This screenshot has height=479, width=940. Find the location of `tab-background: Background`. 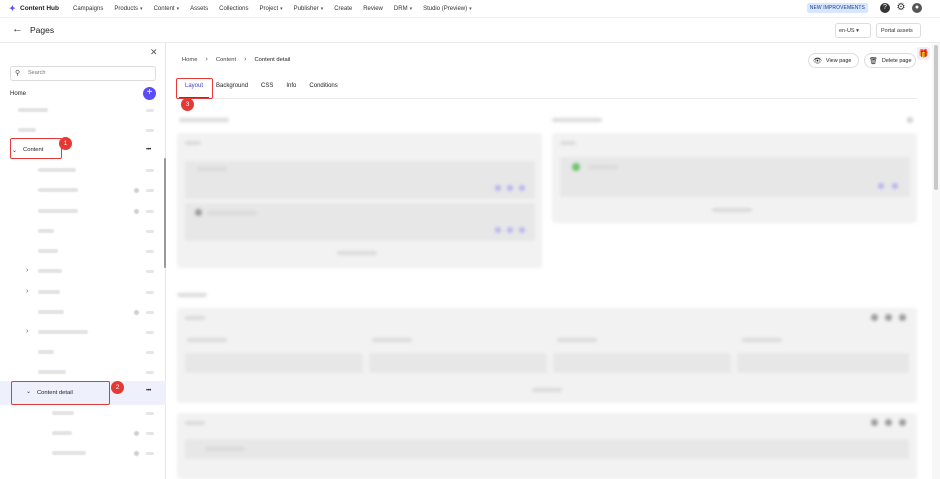

tab-background: Background is located at coordinates (232, 89).